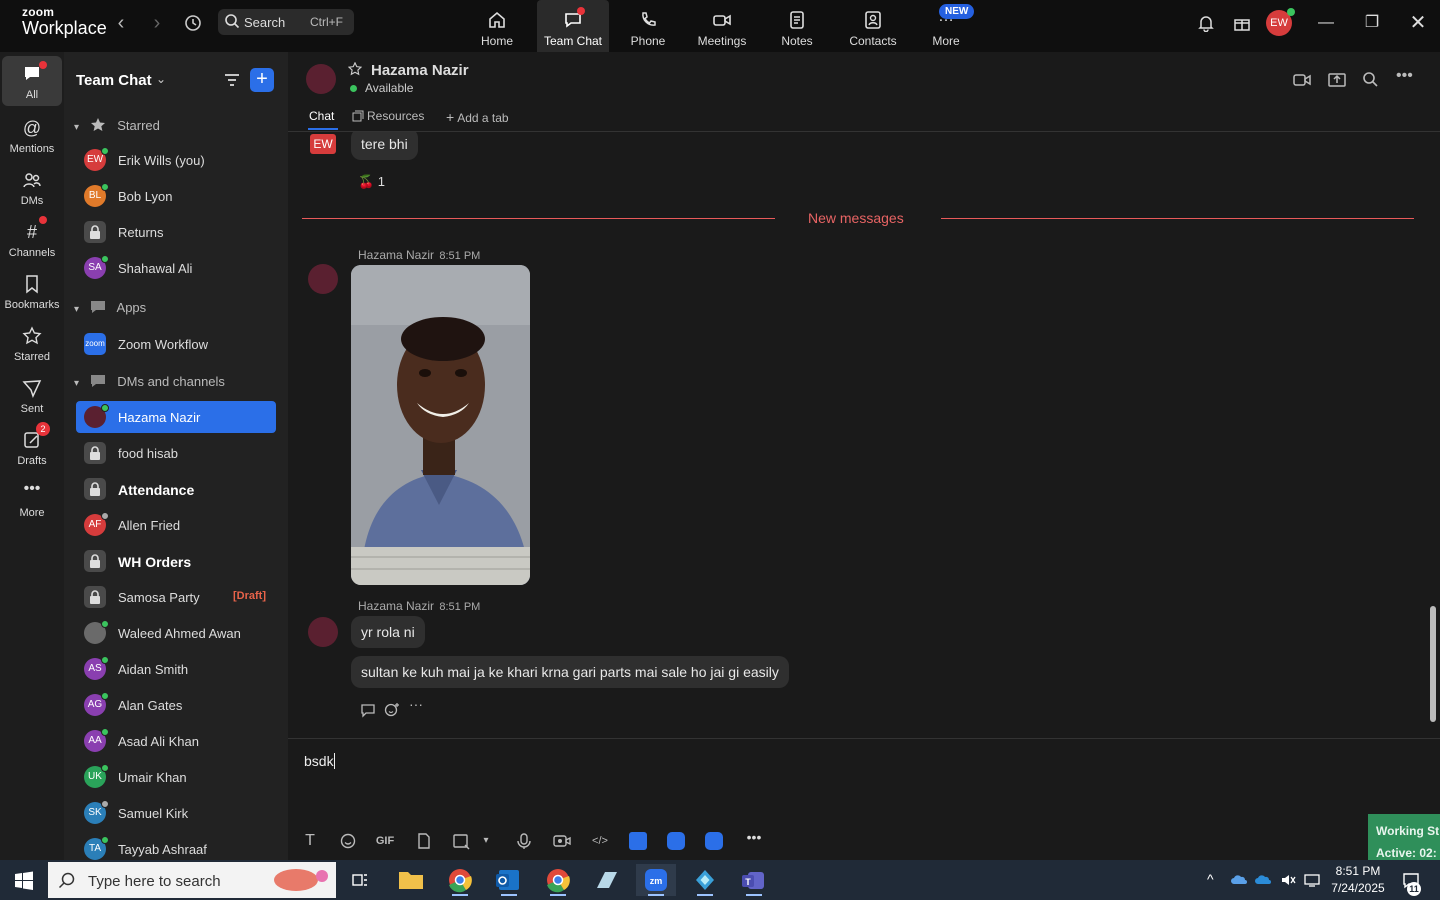 This screenshot has width=1440, height=900. What do you see at coordinates (1358, 880) in the screenshot?
I see `taskbar-clock: 8:51 PM 7/24/2025` at bounding box center [1358, 880].